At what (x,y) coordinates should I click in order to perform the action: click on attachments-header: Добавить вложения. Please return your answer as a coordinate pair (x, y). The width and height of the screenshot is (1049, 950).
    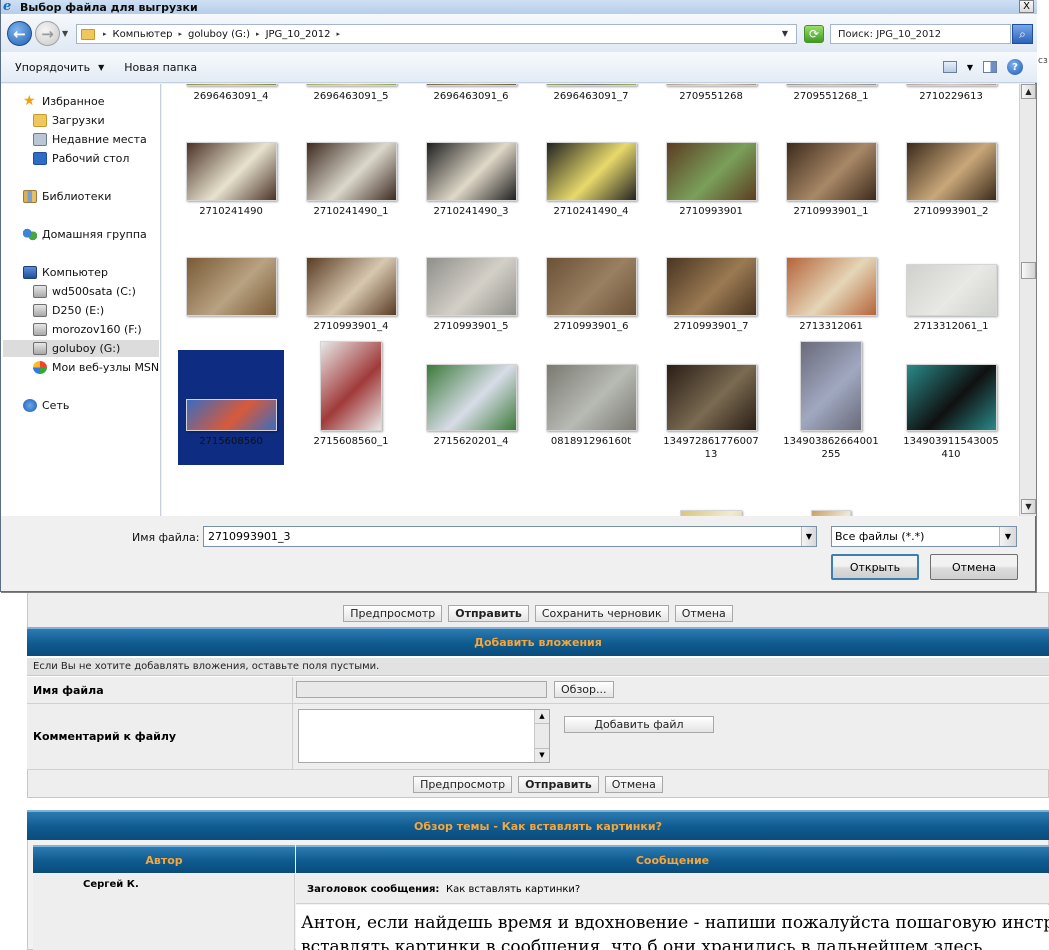
    Looking at the image, I should click on (538, 641).